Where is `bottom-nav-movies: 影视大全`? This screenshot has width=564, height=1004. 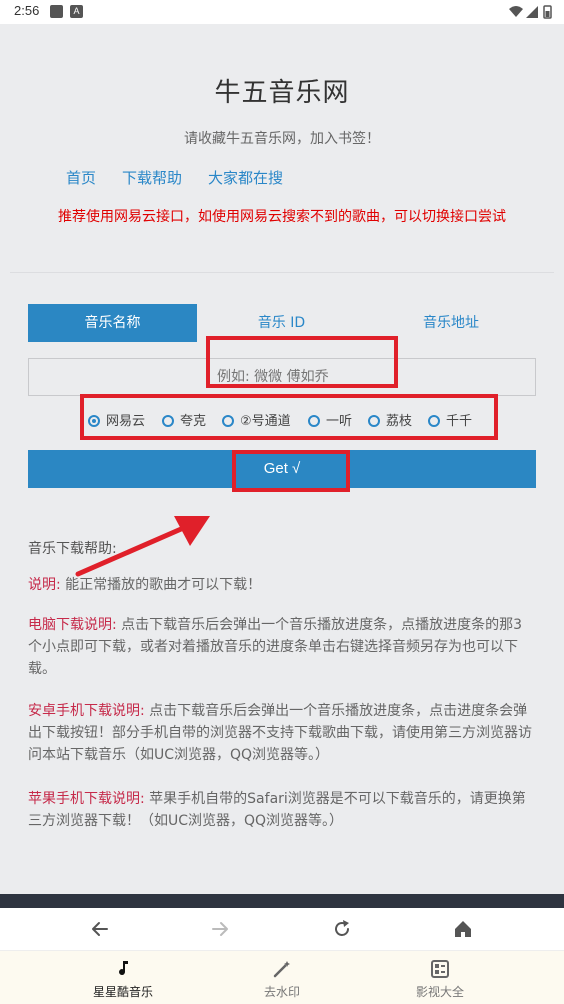 bottom-nav-movies: 影视大全 is located at coordinates (440, 977).